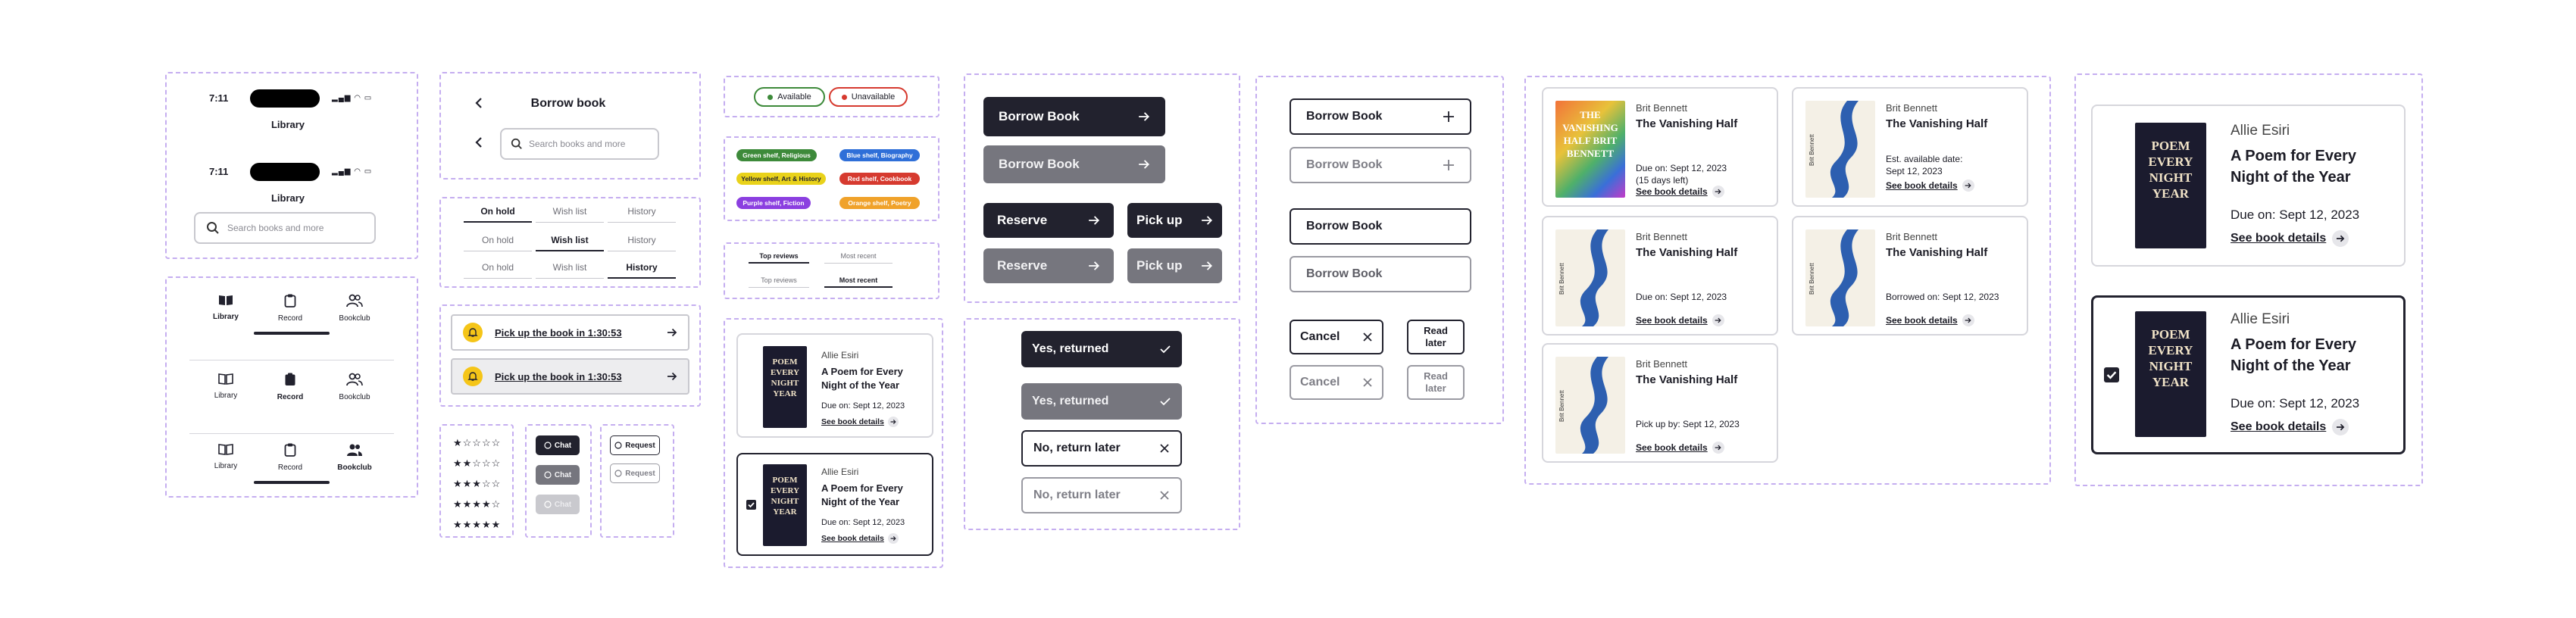 This screenshot has height=618, width=2576. I want to click on rating-row: ★★☆☆☆, so click(480, 466).